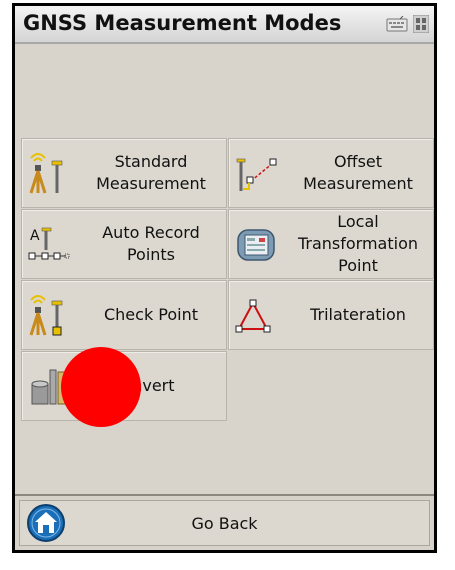 The width and height of the screenshot is (455, 570). I want to click on offset-icon, so click(256, 174).